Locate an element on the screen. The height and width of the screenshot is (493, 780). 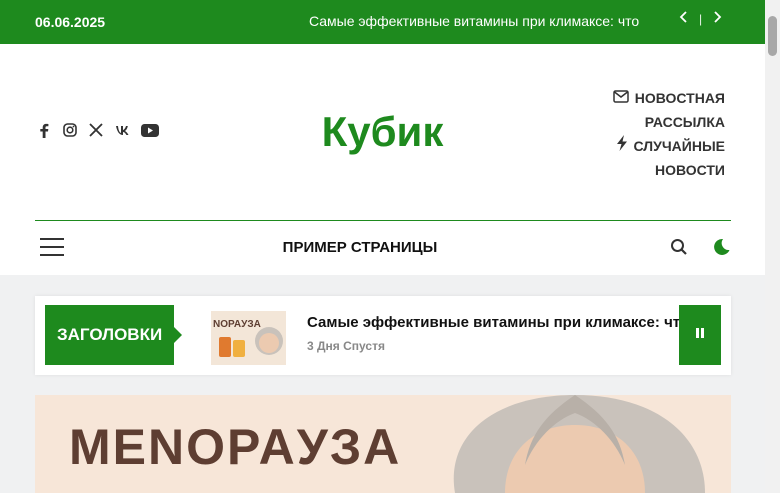
ticker-nav: | is located at coordinates (700, 19).